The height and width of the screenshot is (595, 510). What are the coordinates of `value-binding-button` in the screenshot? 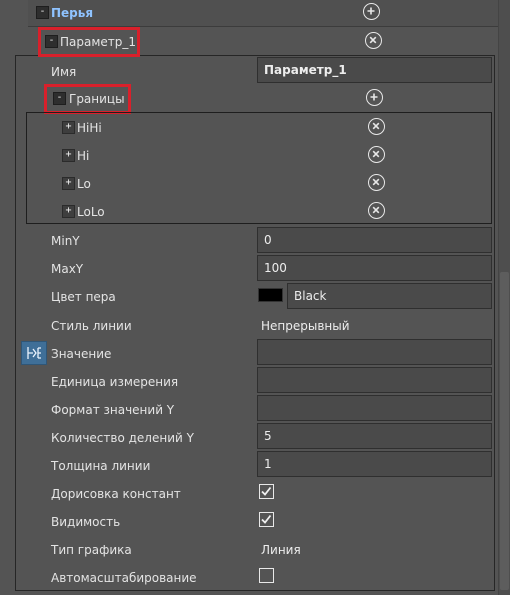 It's located at (34, 353).